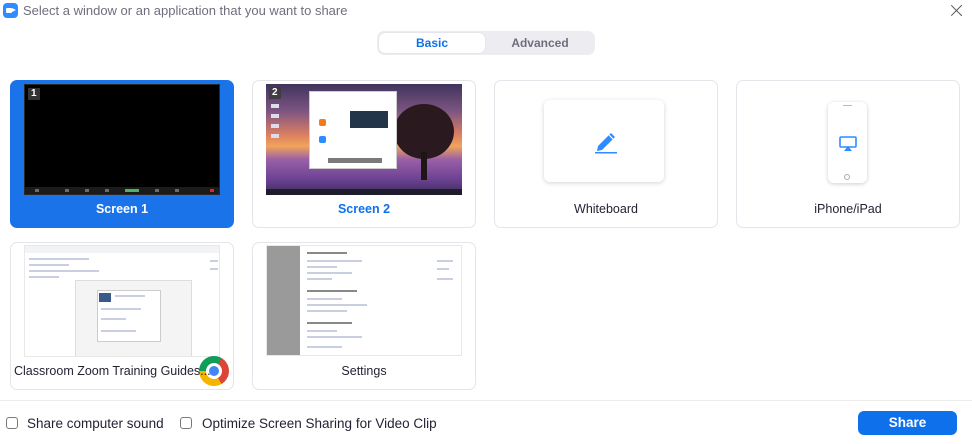  I want to click on pencil-icon, so click(606, 143).